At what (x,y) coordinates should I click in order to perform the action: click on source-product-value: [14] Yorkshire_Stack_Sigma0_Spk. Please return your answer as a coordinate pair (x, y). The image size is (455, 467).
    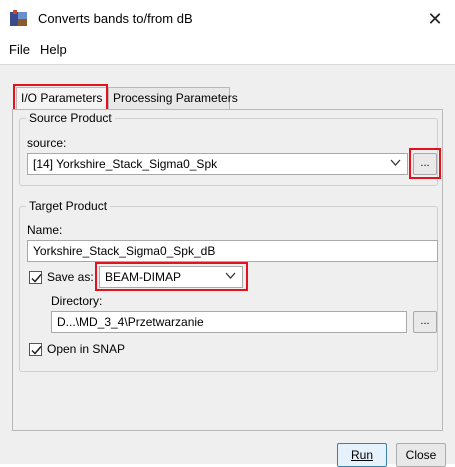
    Looking at the image, I should click on (125, 164).